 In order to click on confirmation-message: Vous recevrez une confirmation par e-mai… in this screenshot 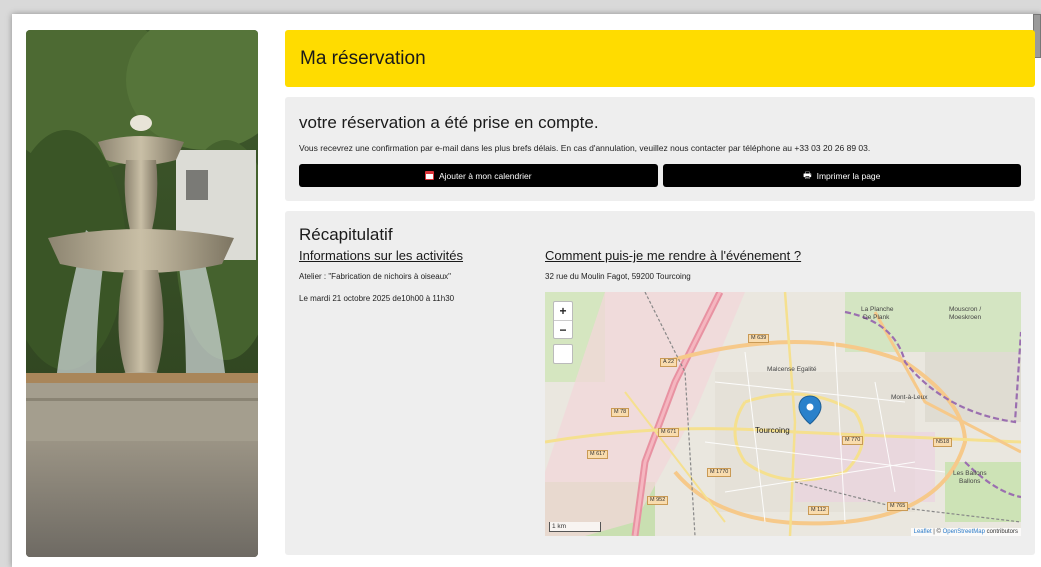, I will do `click(585, 148)`.